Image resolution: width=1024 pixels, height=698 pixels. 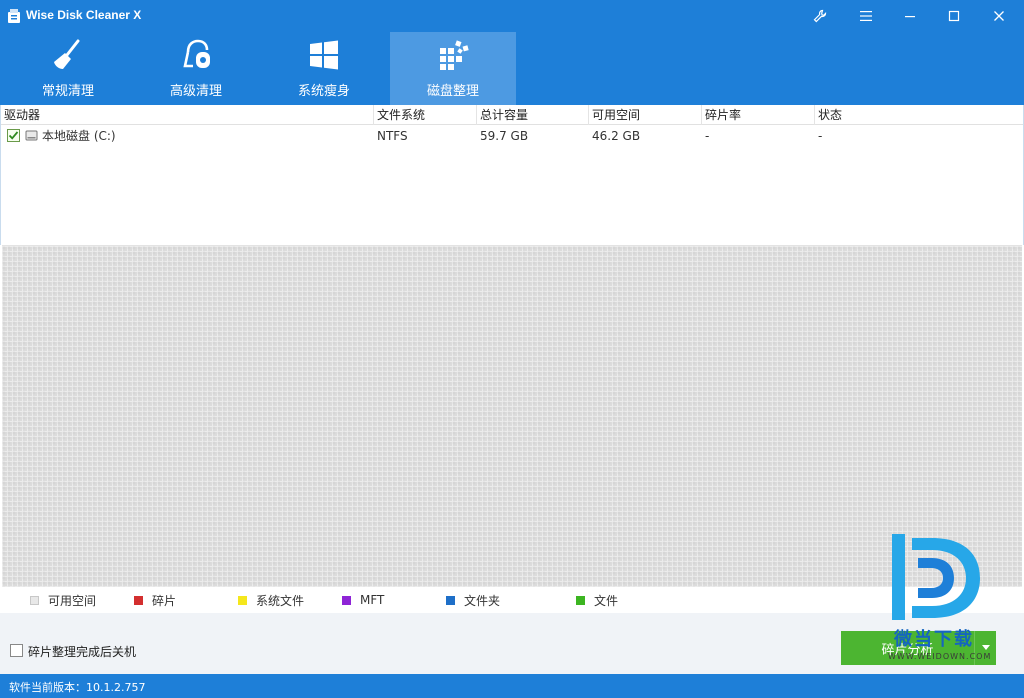 I want to click on legend-item-system-files: 系统文件, so click(x=271, y=600).